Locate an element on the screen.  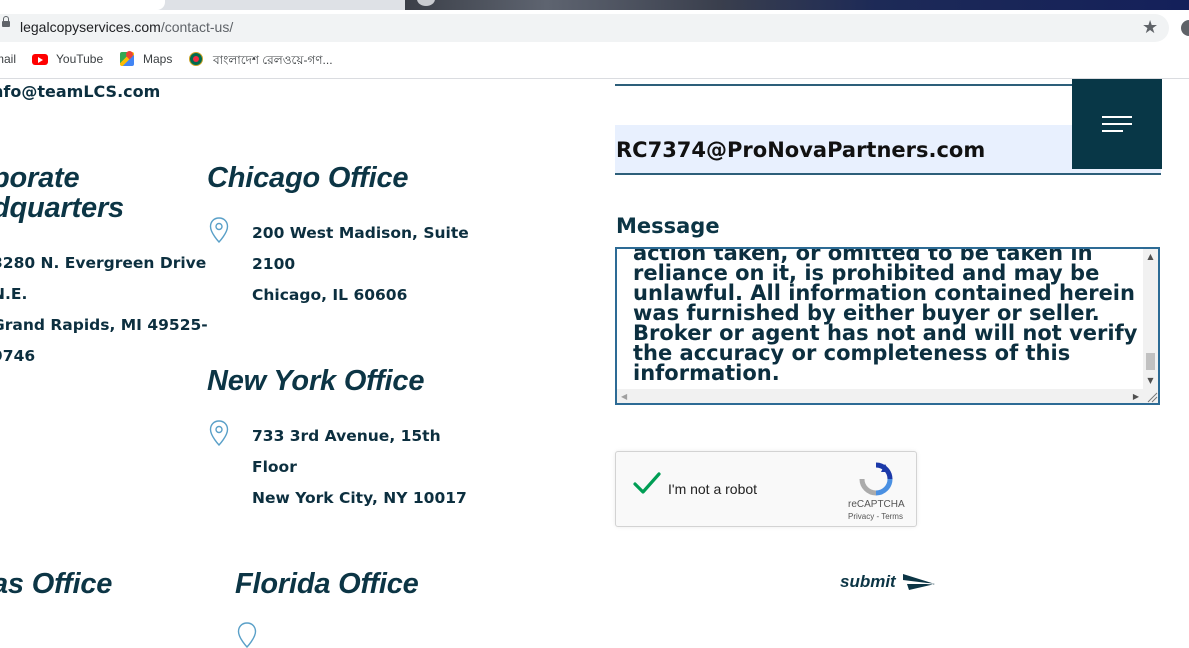
message-line: was furnished by either buyer or seller. is located at coordinates (866, 313).